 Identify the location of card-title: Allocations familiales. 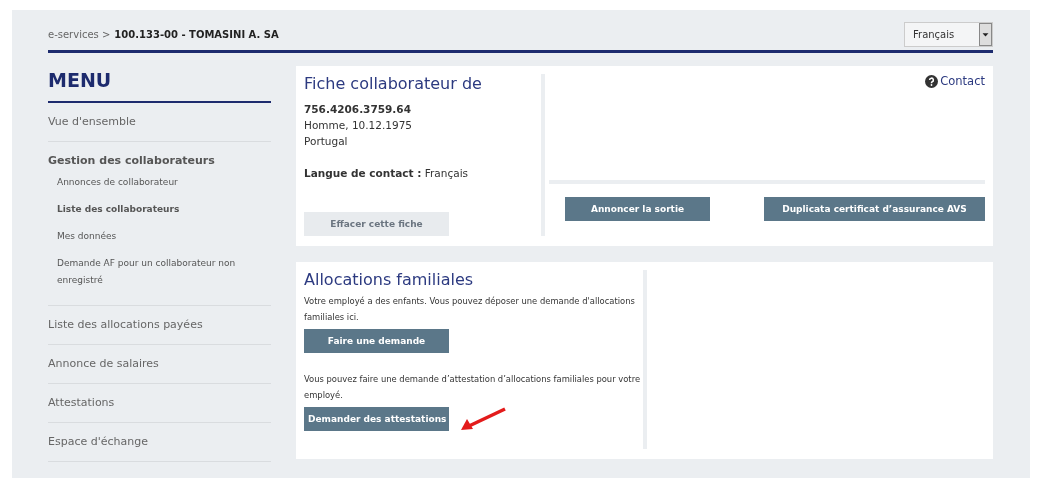
(389, 279).